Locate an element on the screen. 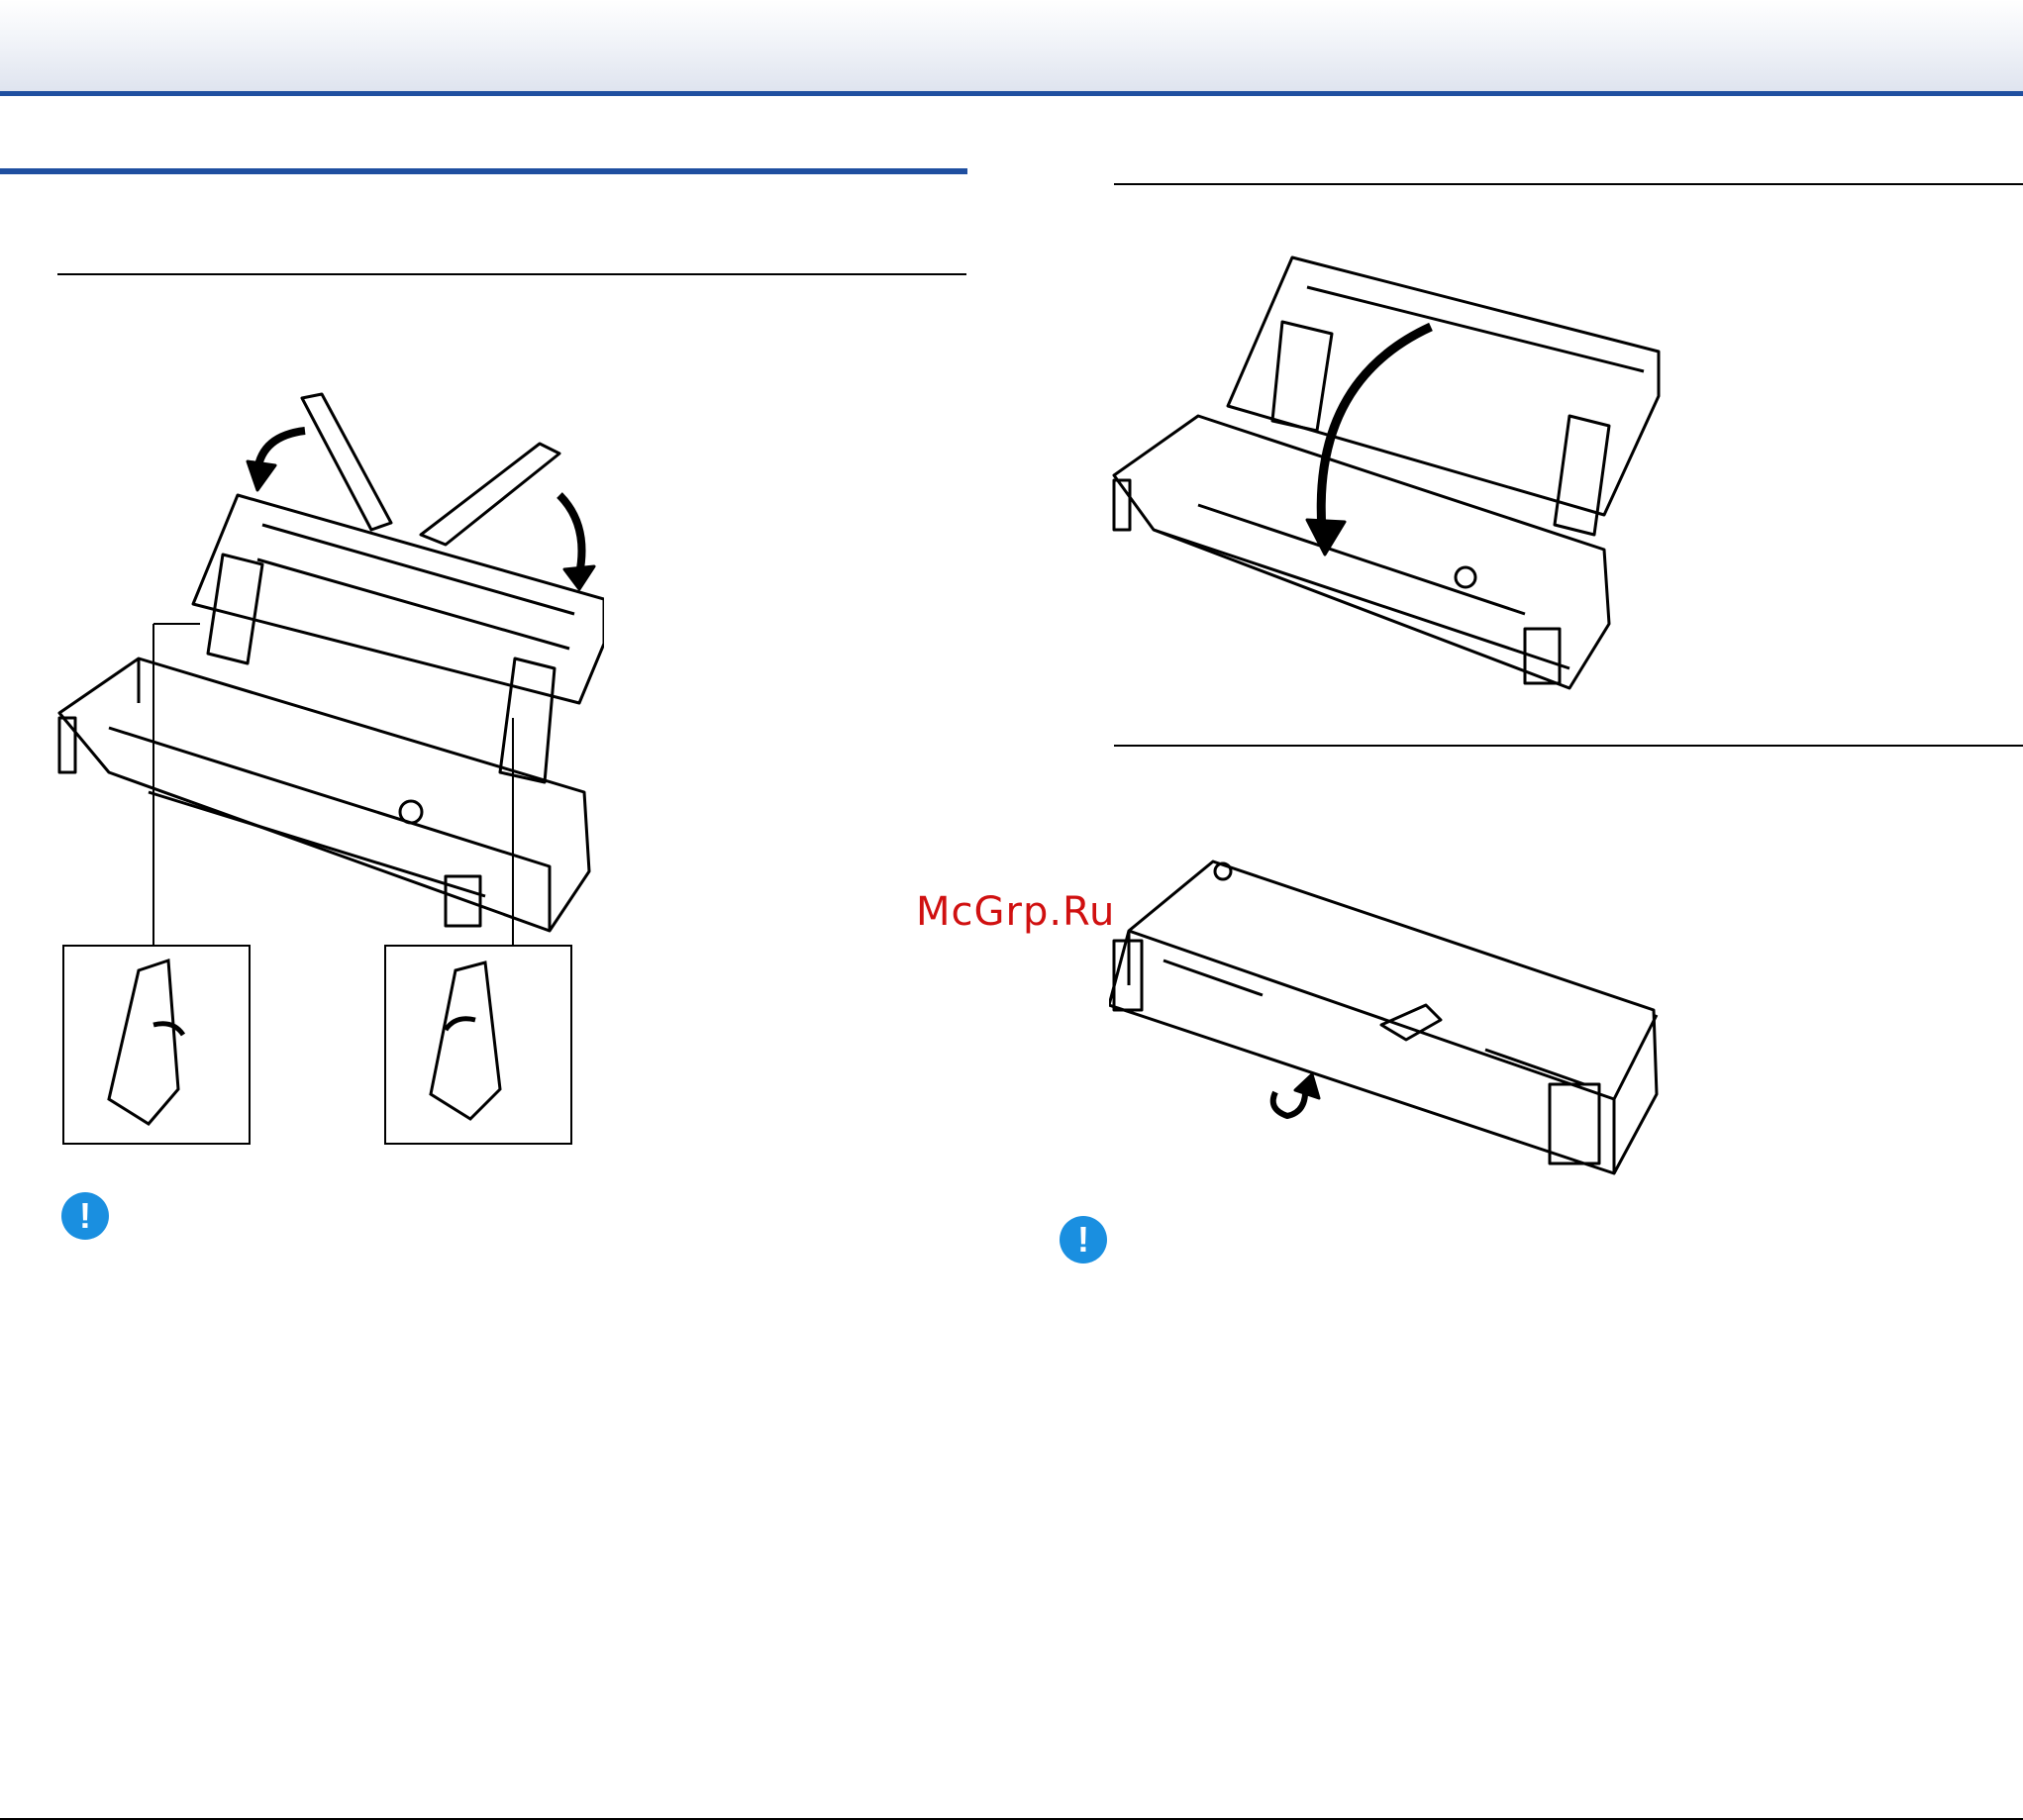 This screenshot has width=2023, height=1820. page-header-rule is located at coordinates (1012, 93).